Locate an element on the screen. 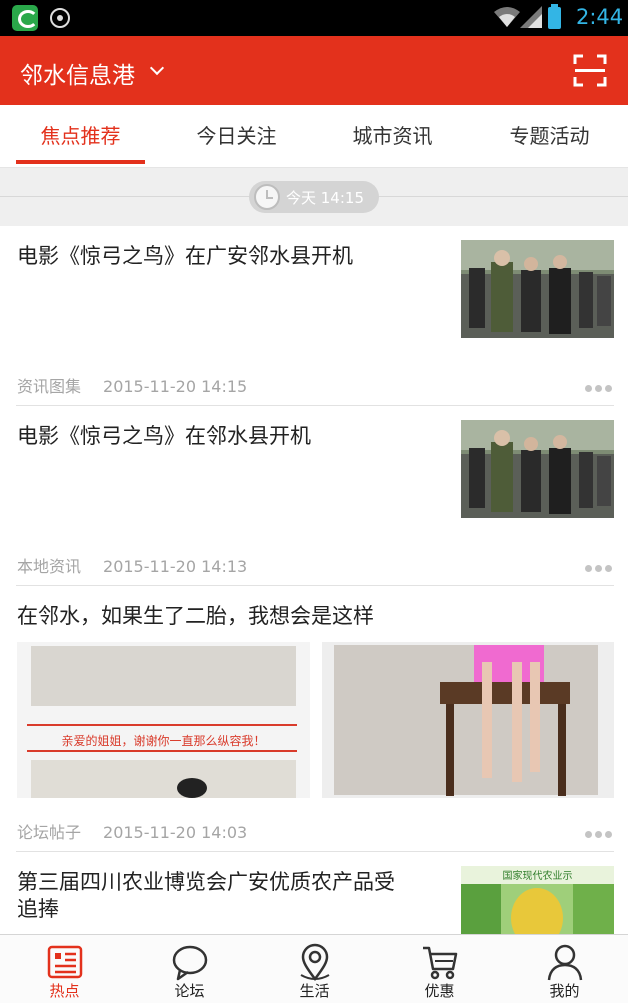 The width and height of the screenshot is (628, 1003). news-time: 2015-11-20 14:03 is located at coordinates (175, 832).